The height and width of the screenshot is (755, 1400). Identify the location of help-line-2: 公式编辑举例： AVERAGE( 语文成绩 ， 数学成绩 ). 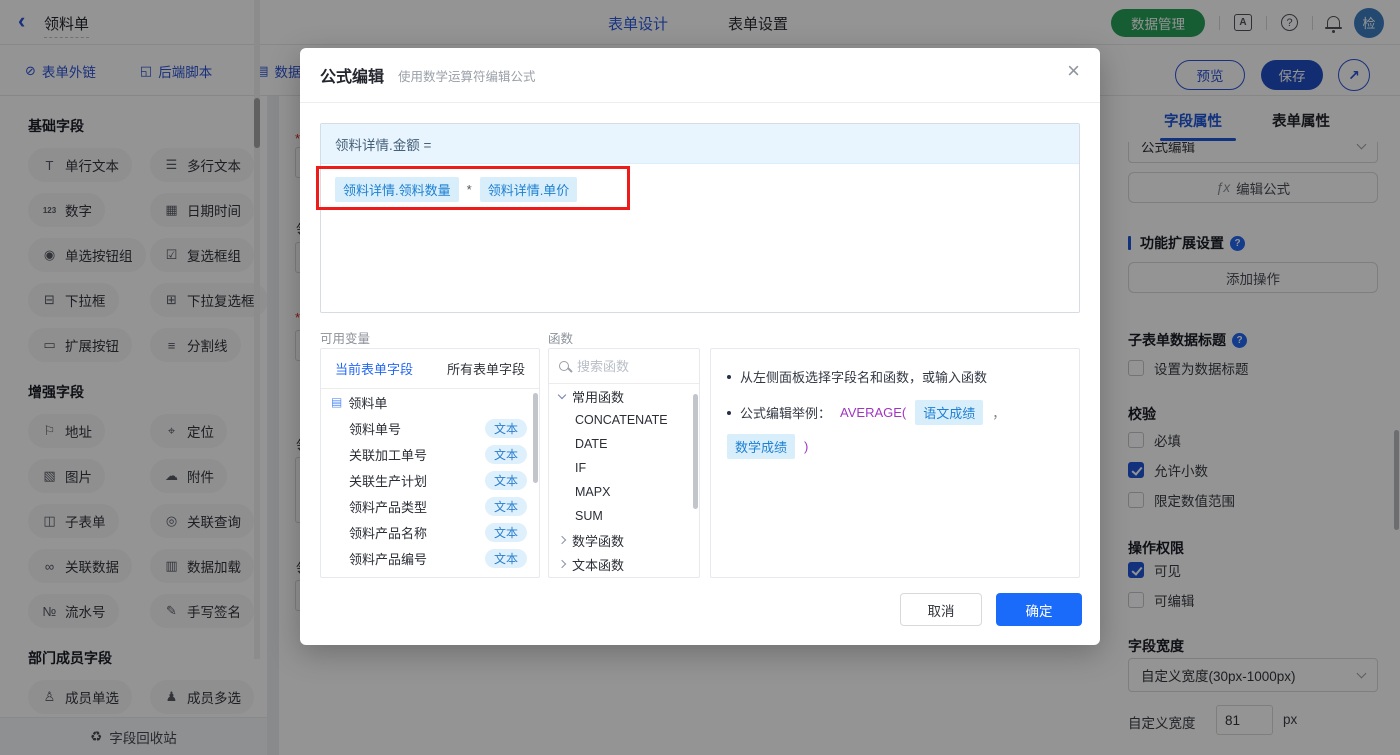
(895, 429).